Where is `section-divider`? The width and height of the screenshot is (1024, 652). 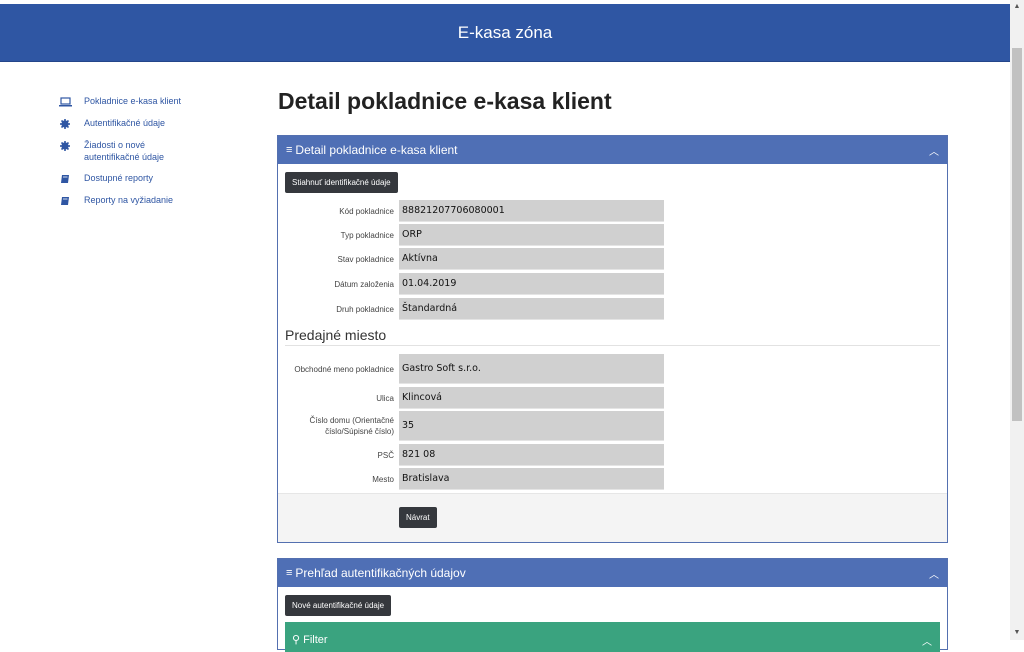
section-divider is located at coordinates (612, 345).